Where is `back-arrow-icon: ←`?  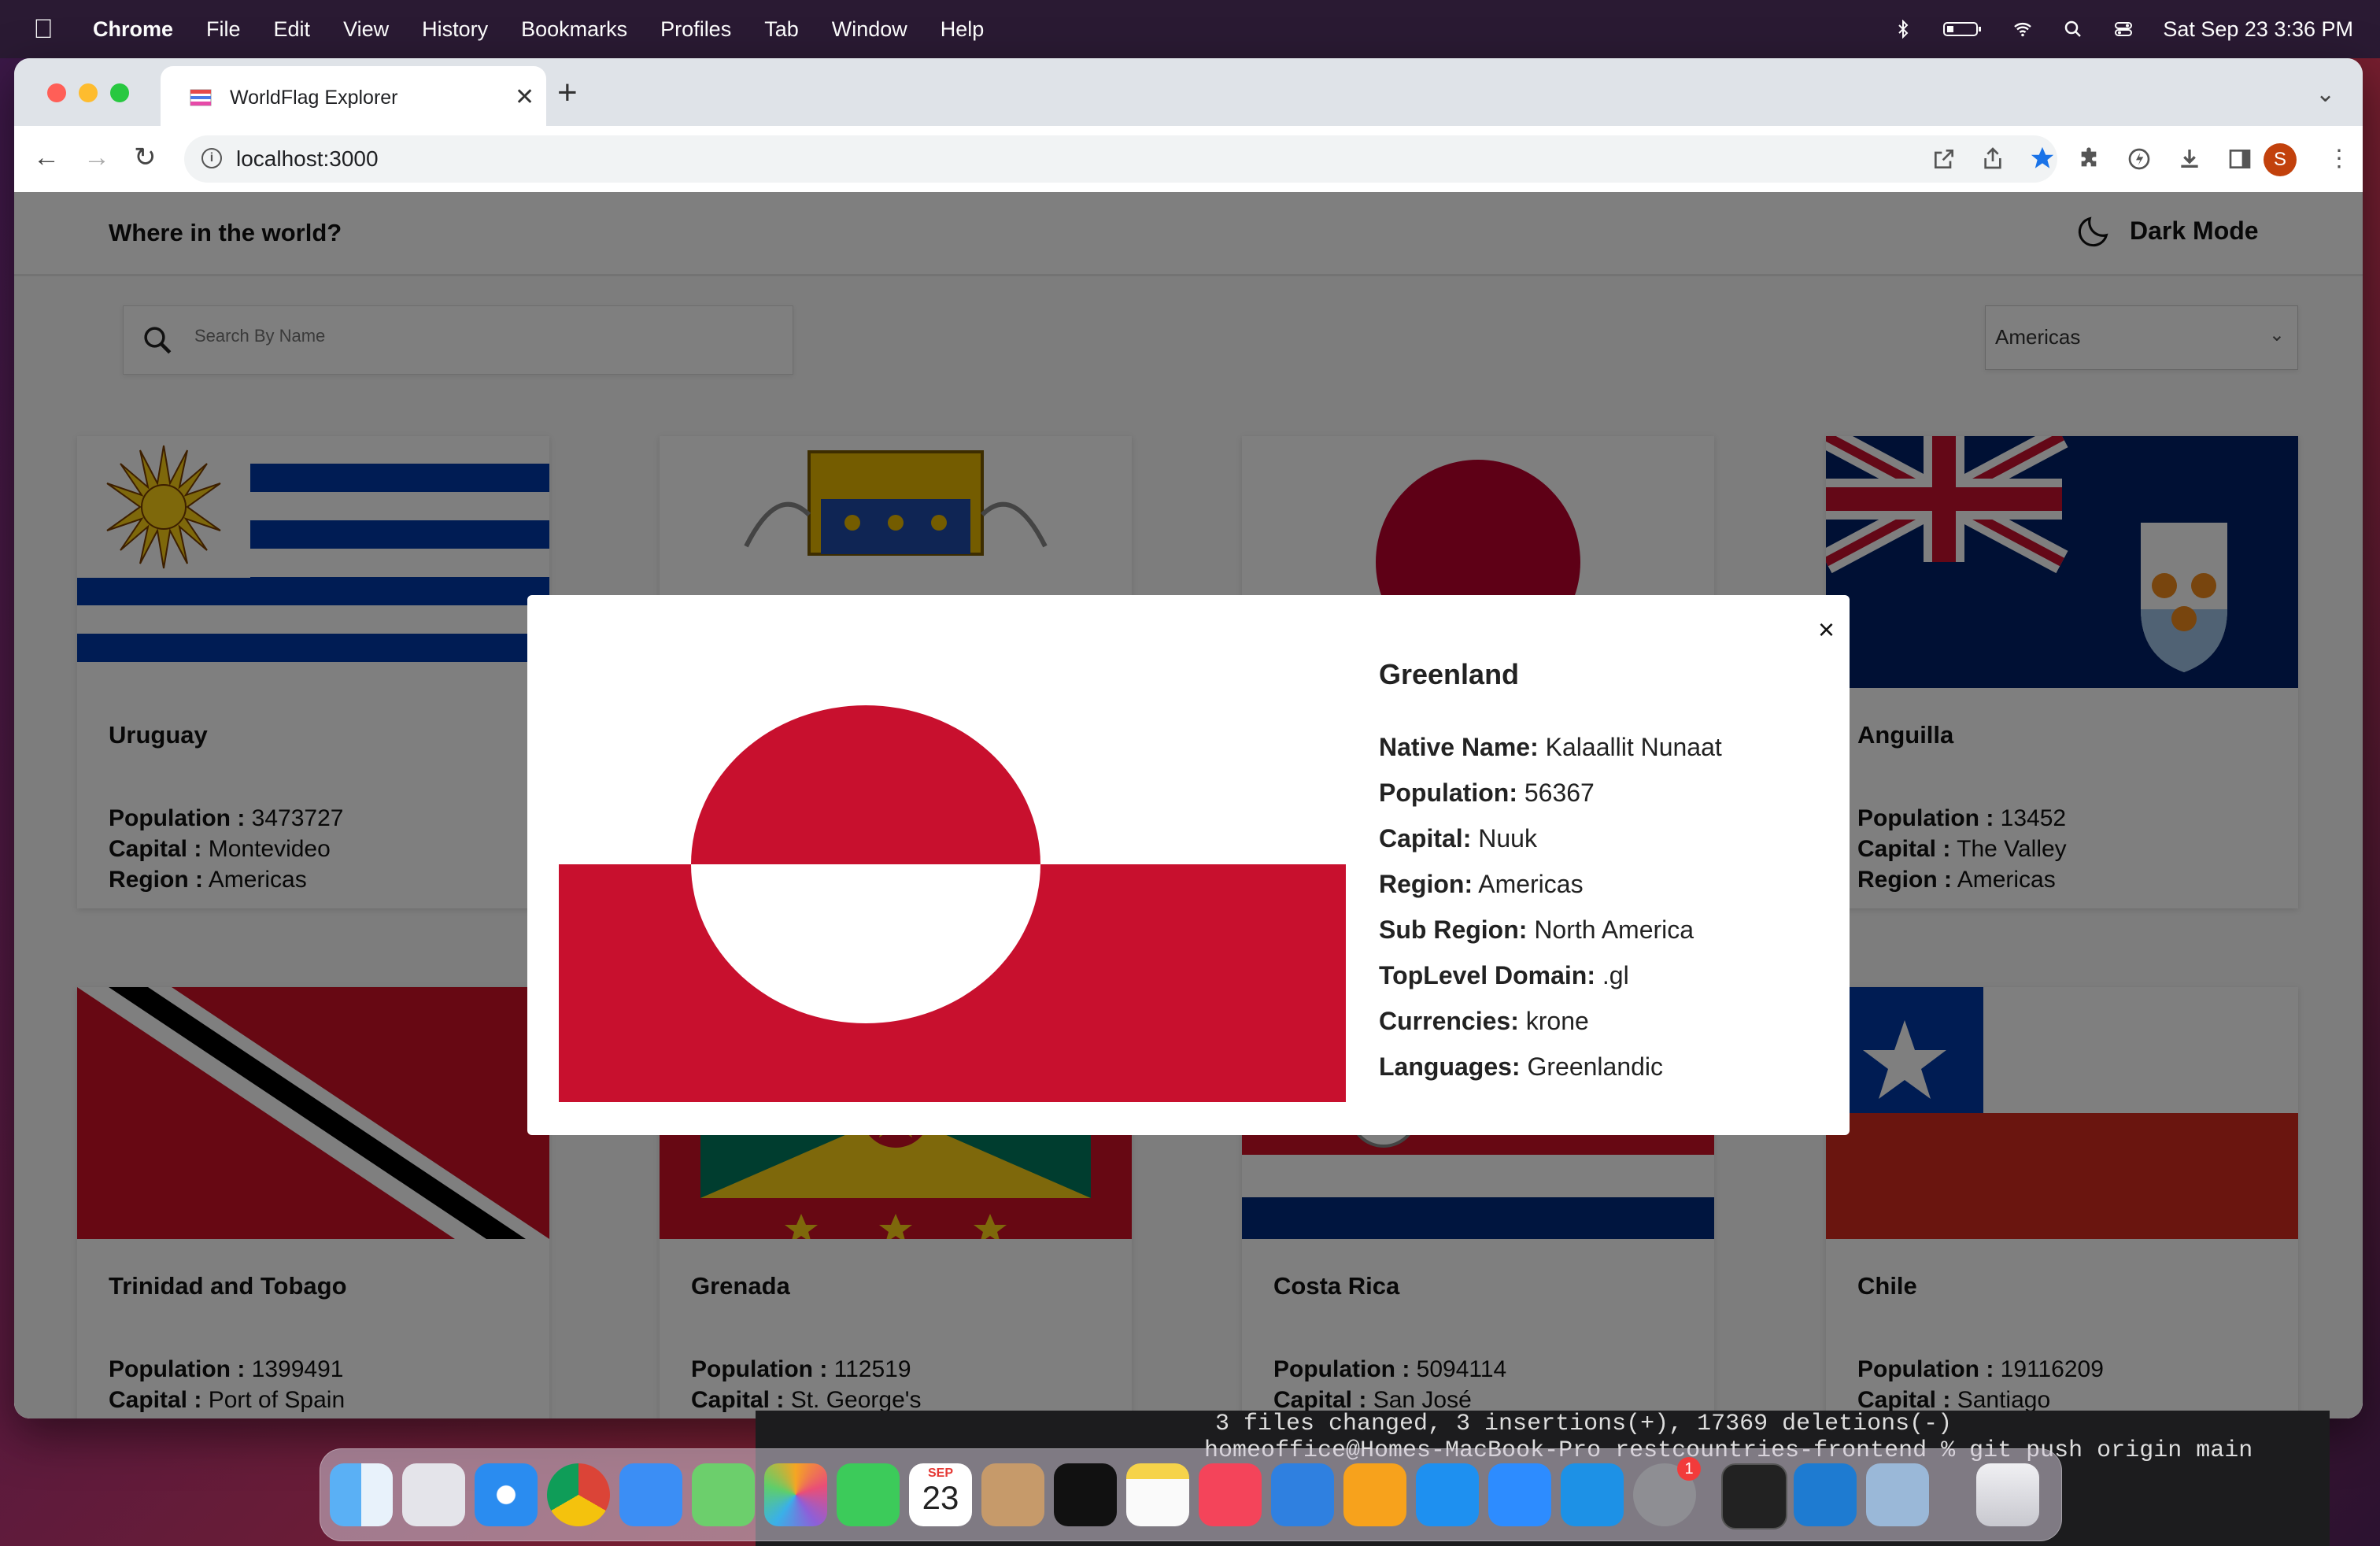
back-arrow-icon: ← is located at coordinates (46, 157).